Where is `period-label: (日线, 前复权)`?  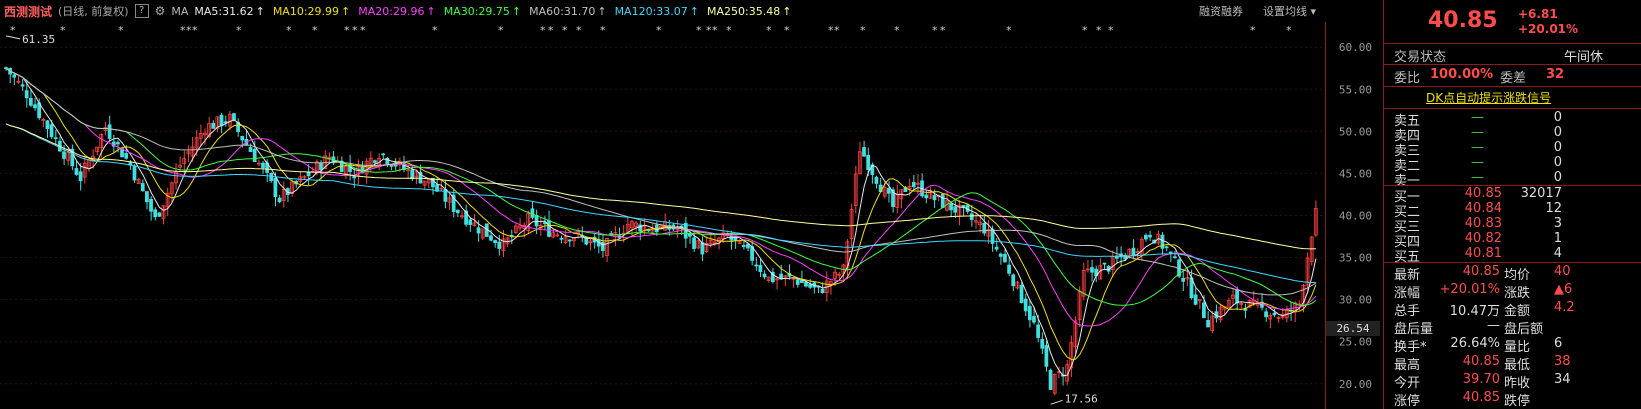 period-label: (日线, 前复权) is located at coordinates (93, 11).